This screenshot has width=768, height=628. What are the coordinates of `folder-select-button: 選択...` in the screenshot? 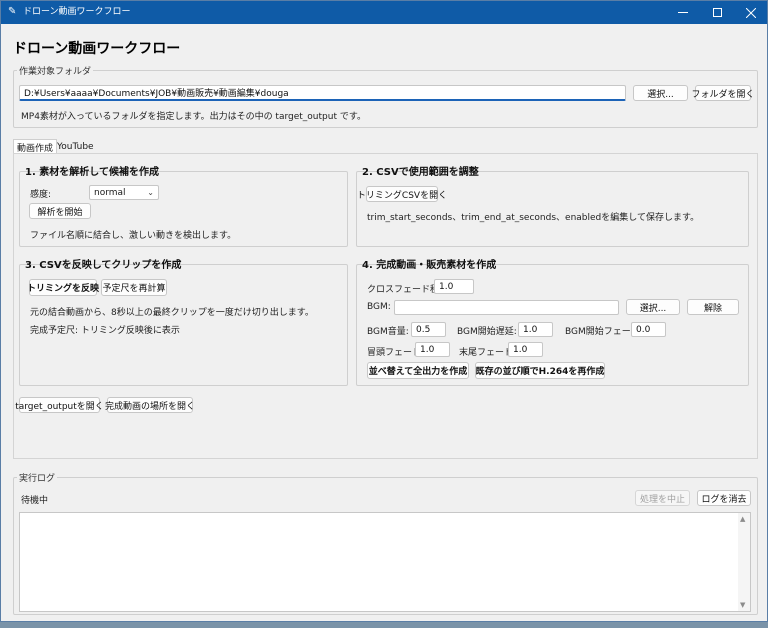 It's located at (660, 93).